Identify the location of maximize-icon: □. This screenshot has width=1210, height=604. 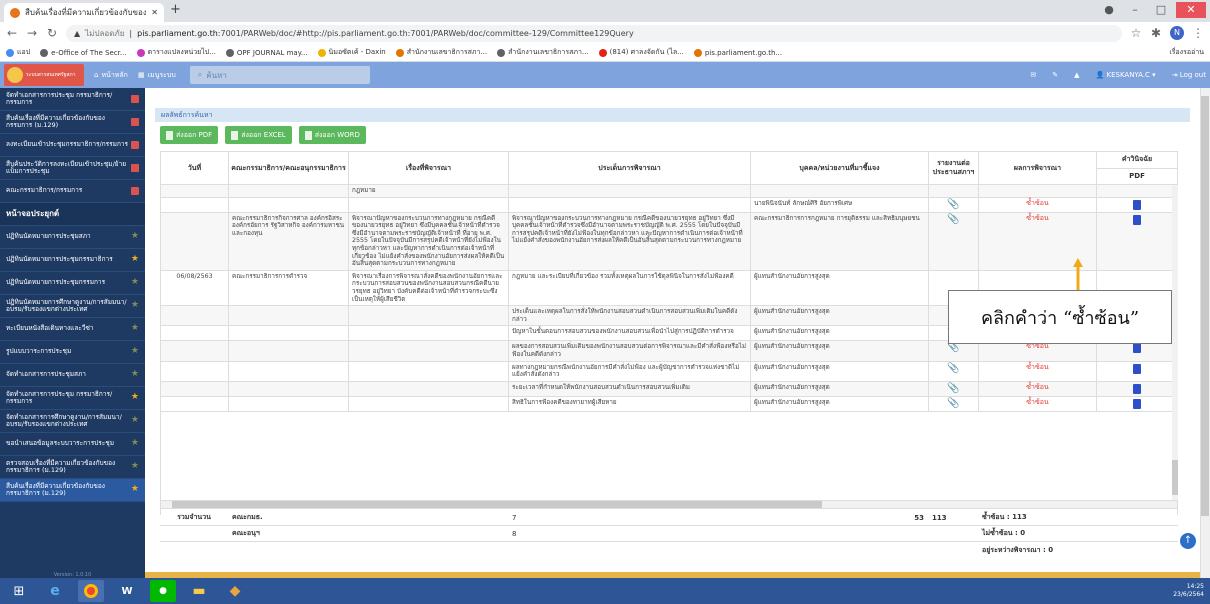
(1161, 10).